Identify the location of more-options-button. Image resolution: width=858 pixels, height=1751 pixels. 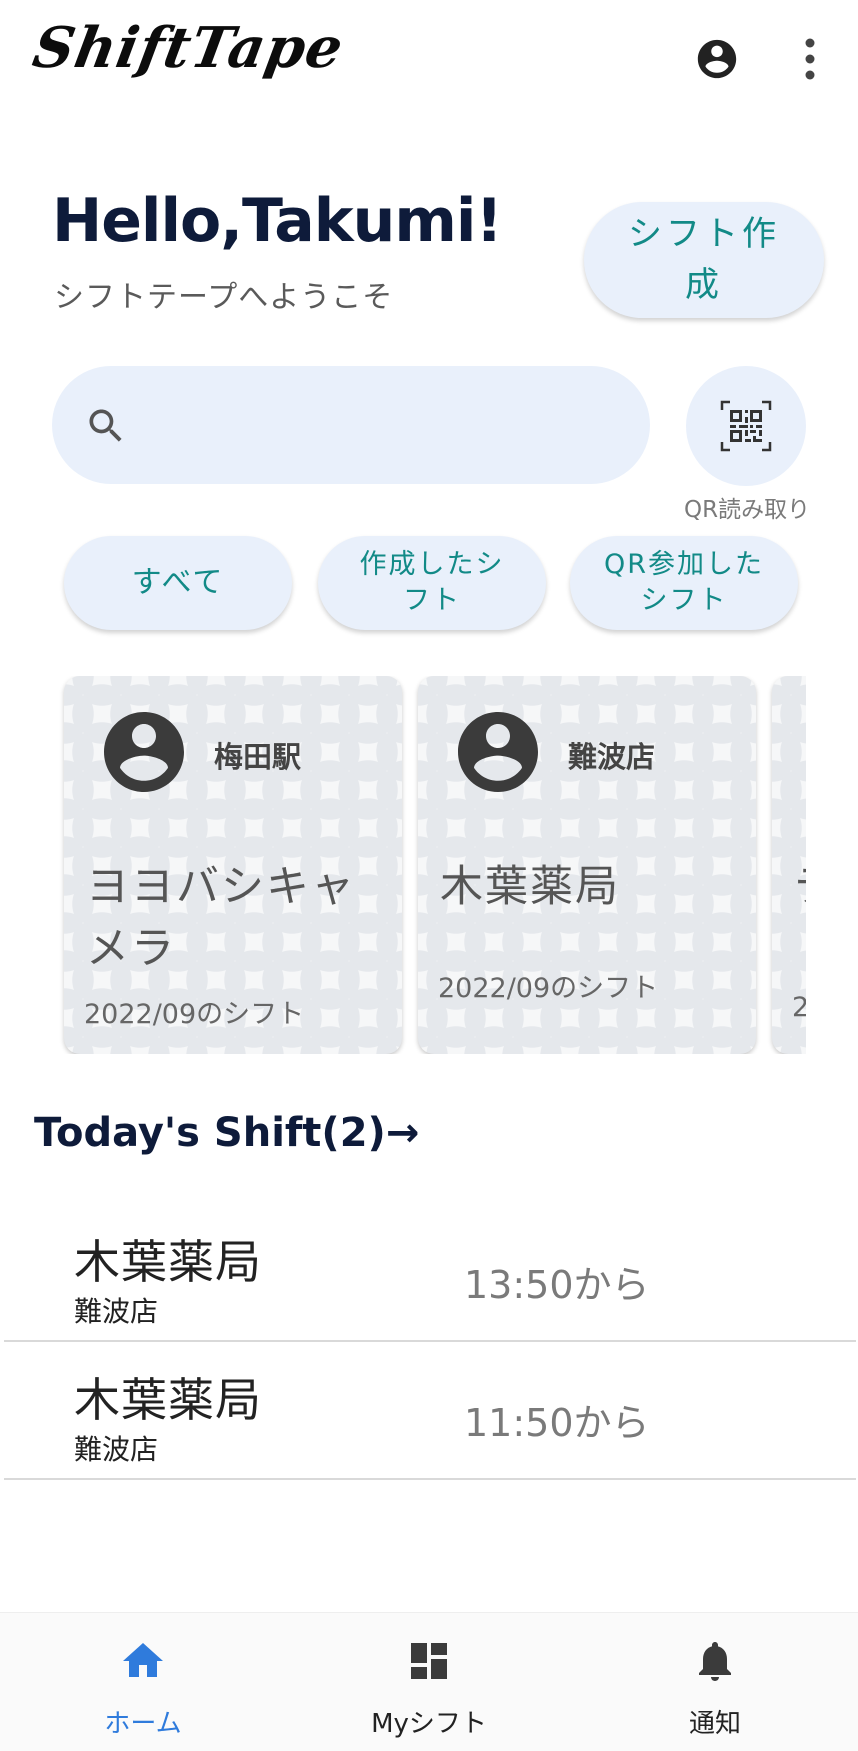
(810, 59).